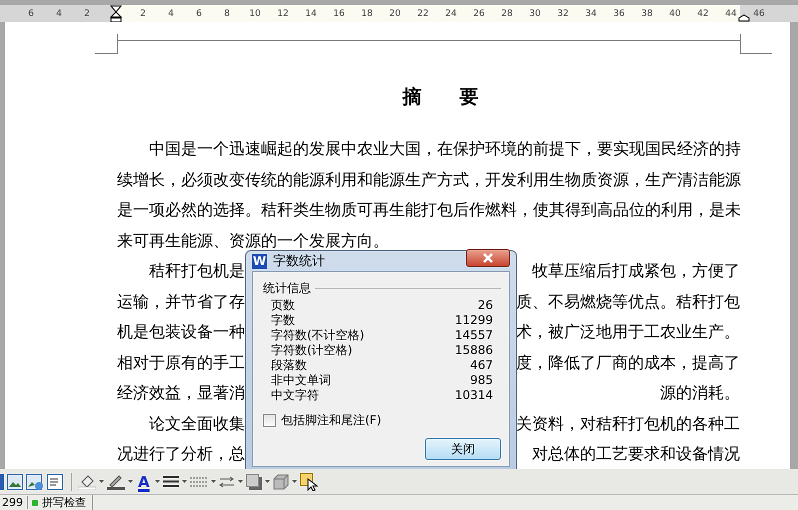  I want to click on stat-label: 字数, so click(283, 320).